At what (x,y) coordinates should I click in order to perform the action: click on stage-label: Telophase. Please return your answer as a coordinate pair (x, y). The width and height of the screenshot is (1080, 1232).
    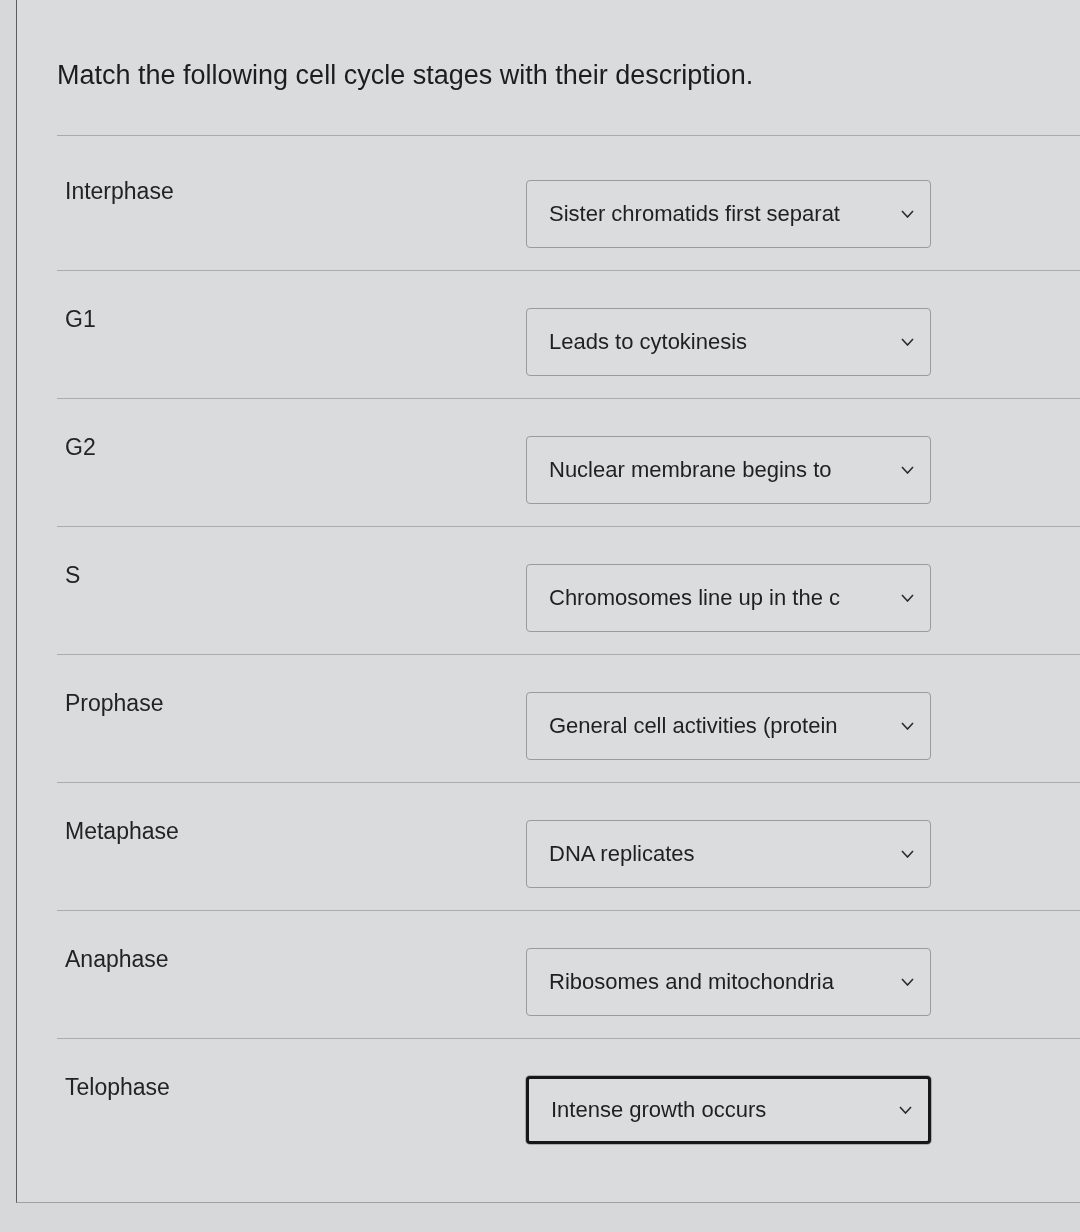
    Looking at the image, I should click on (117, 1087).